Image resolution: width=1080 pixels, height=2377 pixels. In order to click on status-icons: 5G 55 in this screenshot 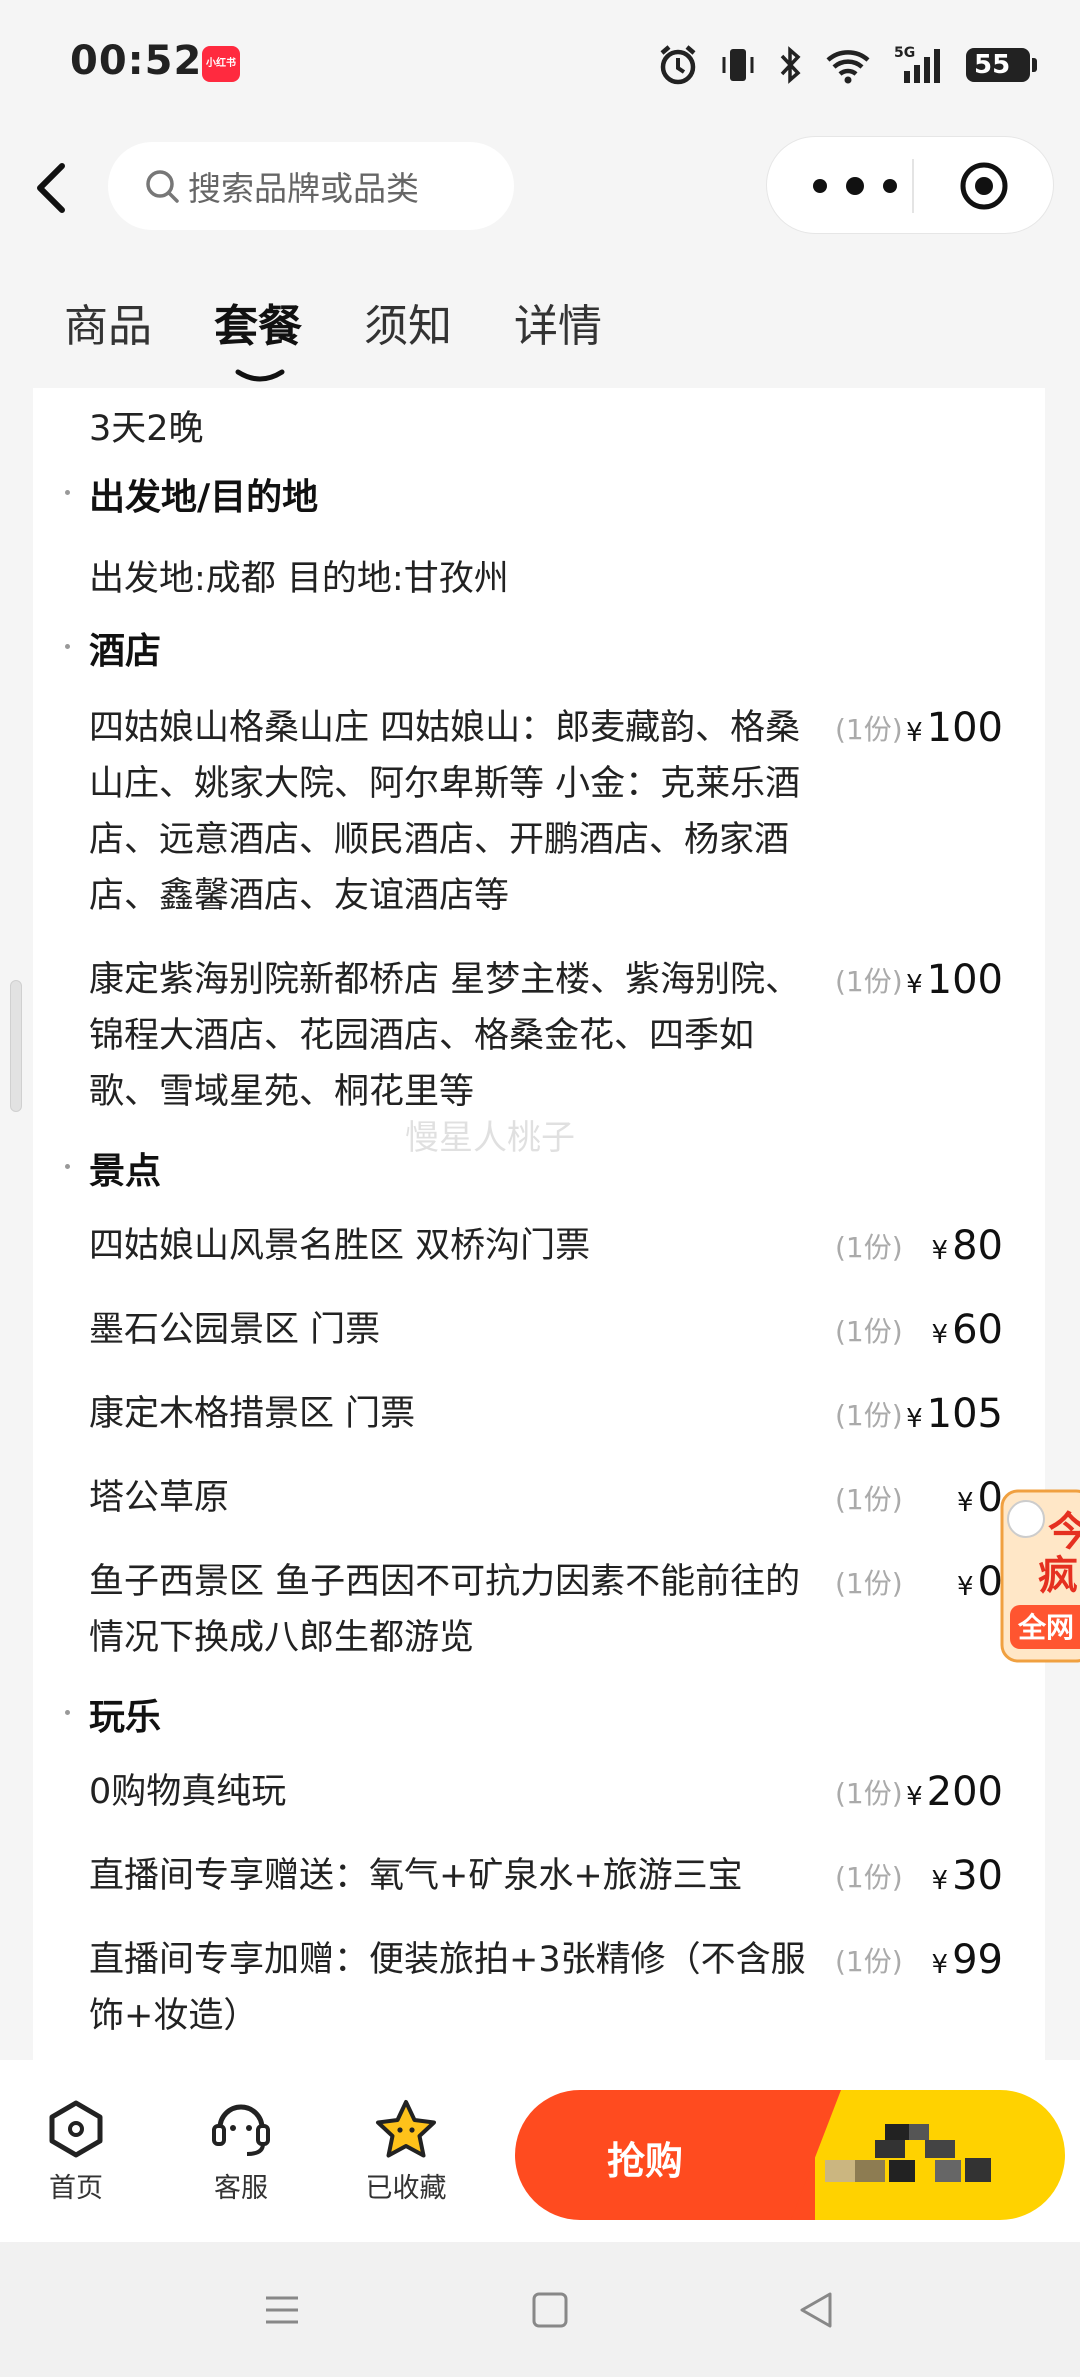, I will do `click(847, 65)`.